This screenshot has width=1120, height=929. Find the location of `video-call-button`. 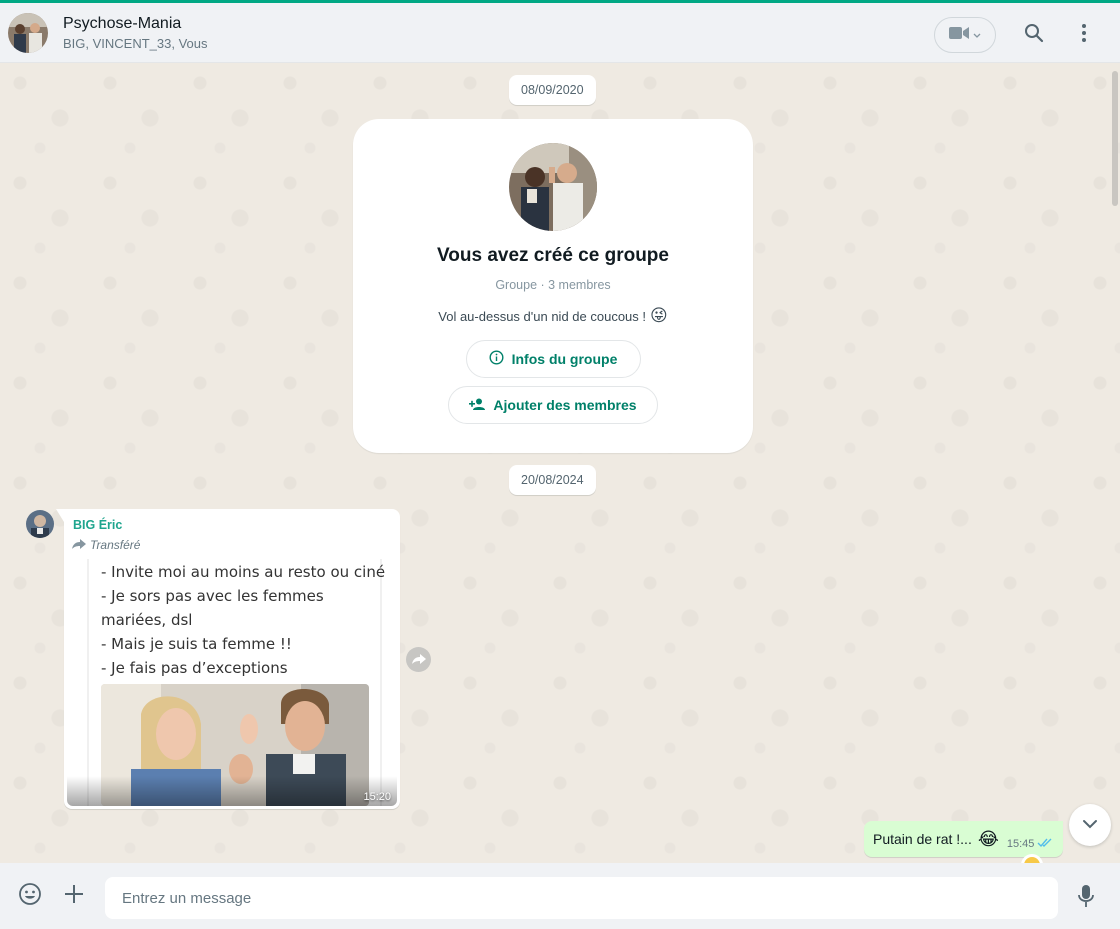

video-call-button is located at coordinates (965, 35).